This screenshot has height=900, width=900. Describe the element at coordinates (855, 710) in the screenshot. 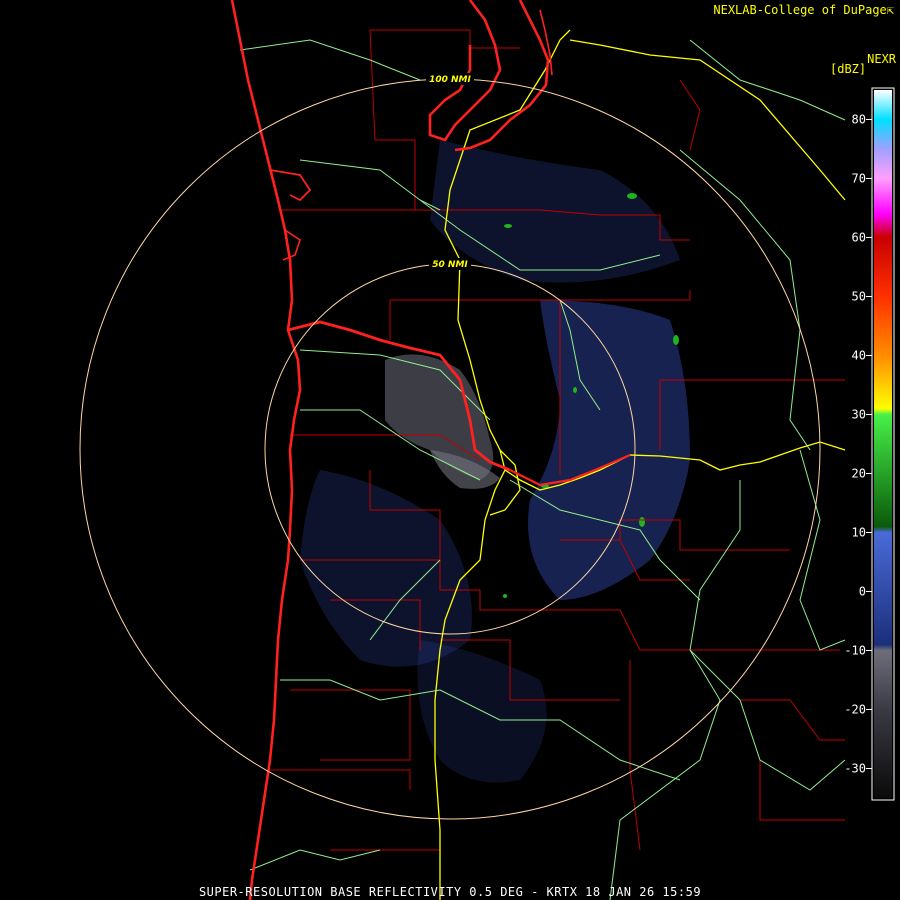

I see `color-scale-tick-label: -20` at that location.